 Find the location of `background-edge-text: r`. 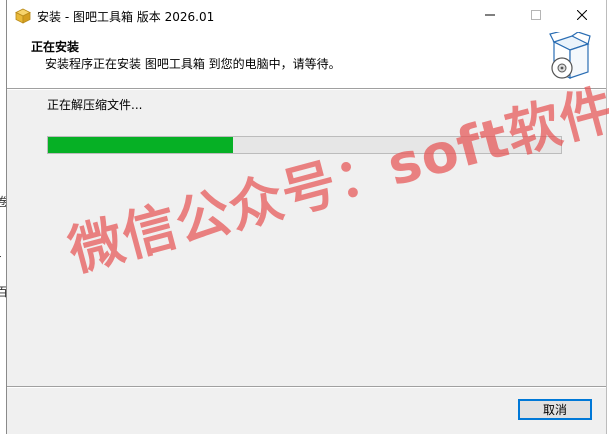

background-edge-text: r is located at coordinates (0, 259).